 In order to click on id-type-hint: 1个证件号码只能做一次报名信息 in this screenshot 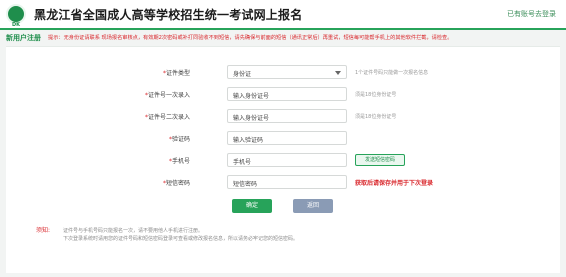, I will do `click(392, 73)`.